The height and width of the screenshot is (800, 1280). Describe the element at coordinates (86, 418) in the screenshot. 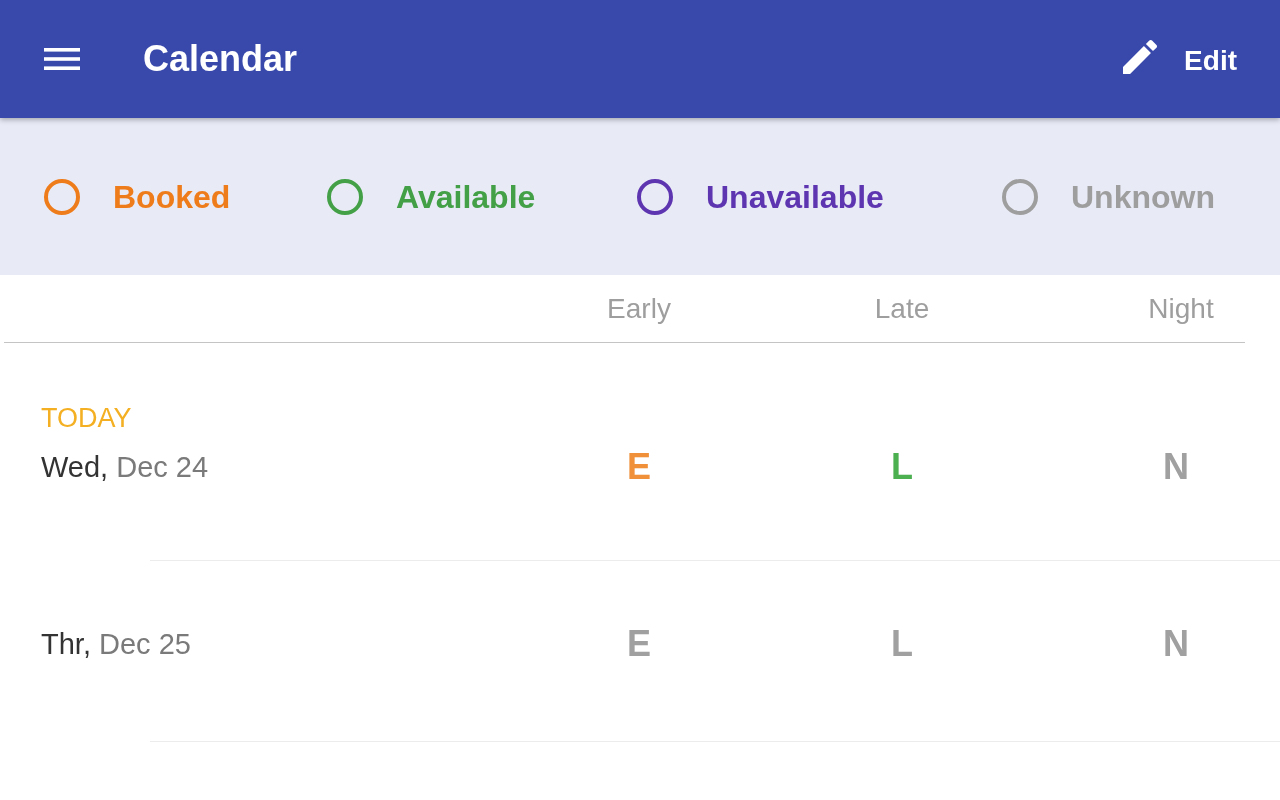

I see `today-label: TODAY` at that location.